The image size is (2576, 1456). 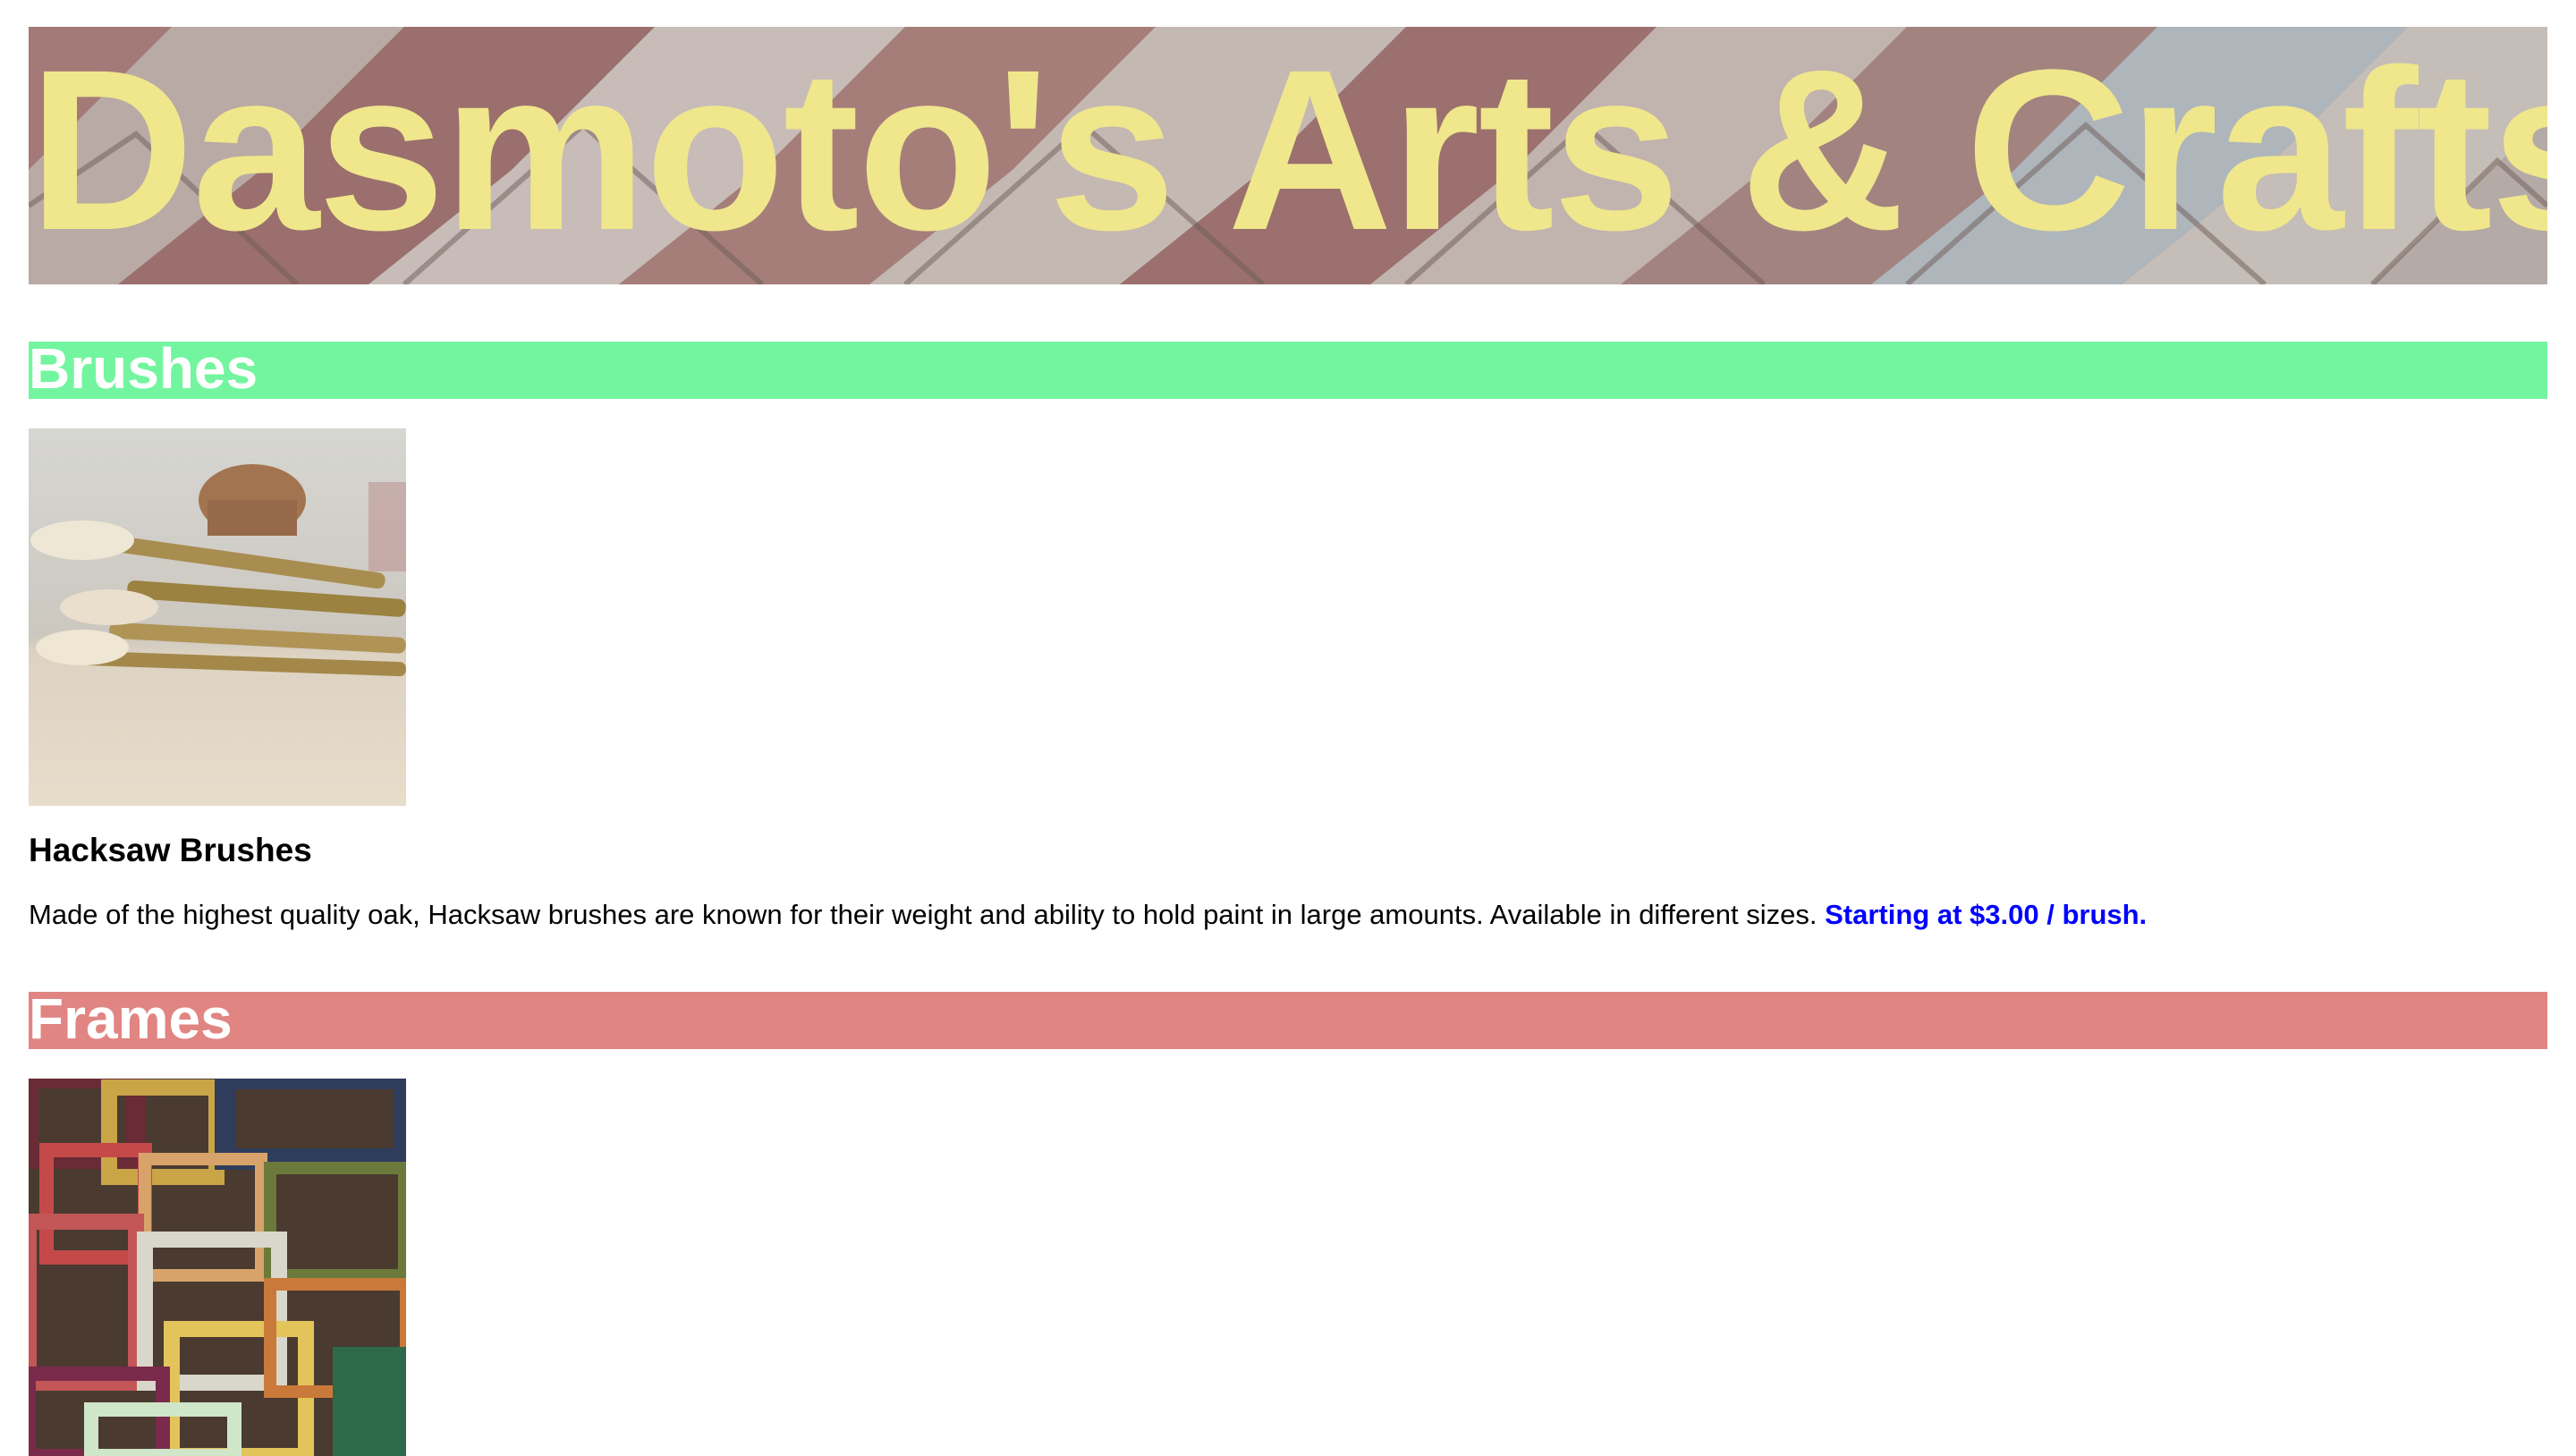 I want to click on frames-image, so click(x=217, y=1267).